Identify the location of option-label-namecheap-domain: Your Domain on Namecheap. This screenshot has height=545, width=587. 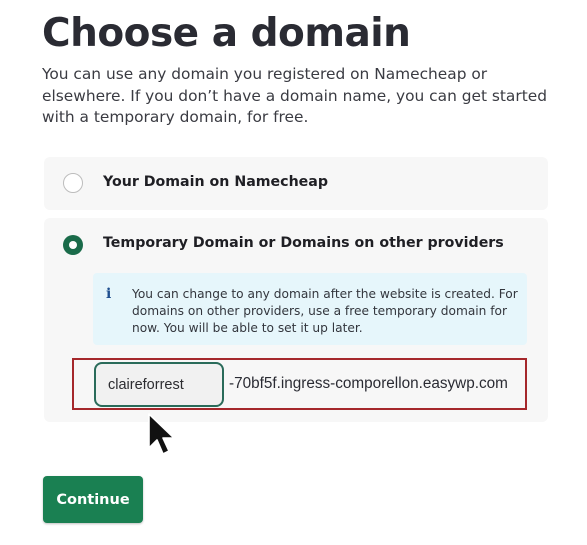
(215, 182).